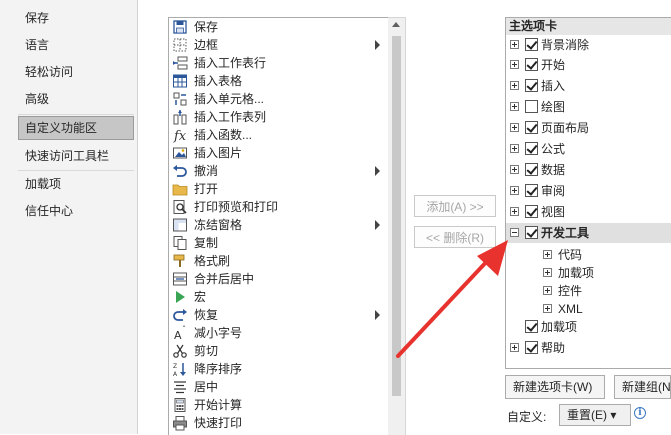  What do you see at coordinates (76, 114) in the screenshot?
I see `nav-divider` at bounding box center [76, 114].